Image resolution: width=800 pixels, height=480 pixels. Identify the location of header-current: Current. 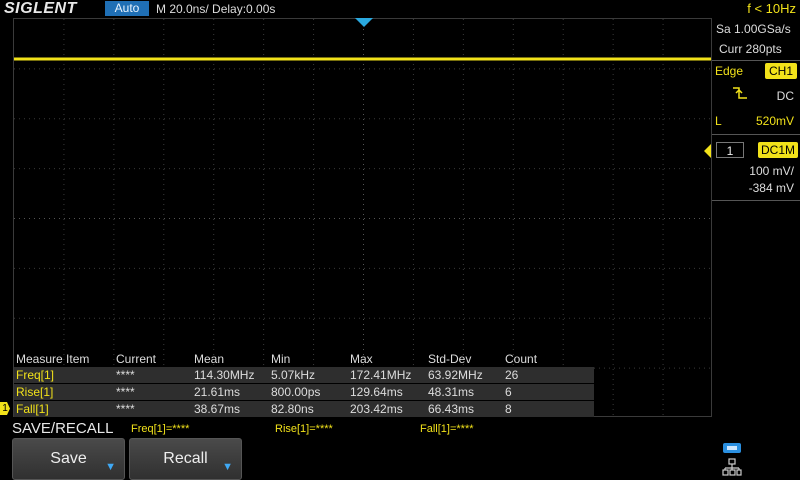
(136, 359).